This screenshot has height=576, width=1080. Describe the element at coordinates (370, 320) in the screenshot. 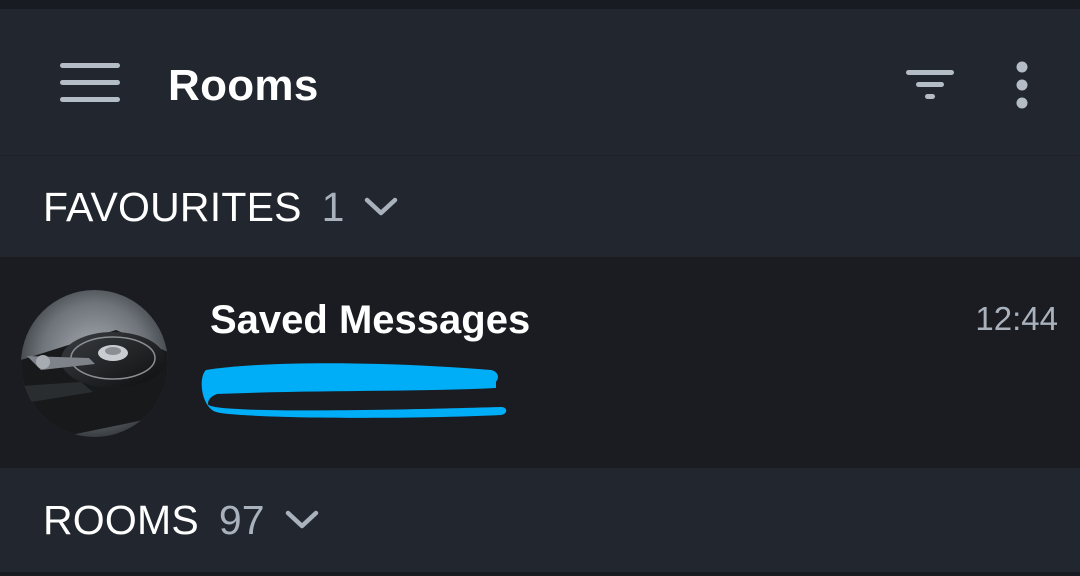

I see `room-name: Saved Messages` at that location.